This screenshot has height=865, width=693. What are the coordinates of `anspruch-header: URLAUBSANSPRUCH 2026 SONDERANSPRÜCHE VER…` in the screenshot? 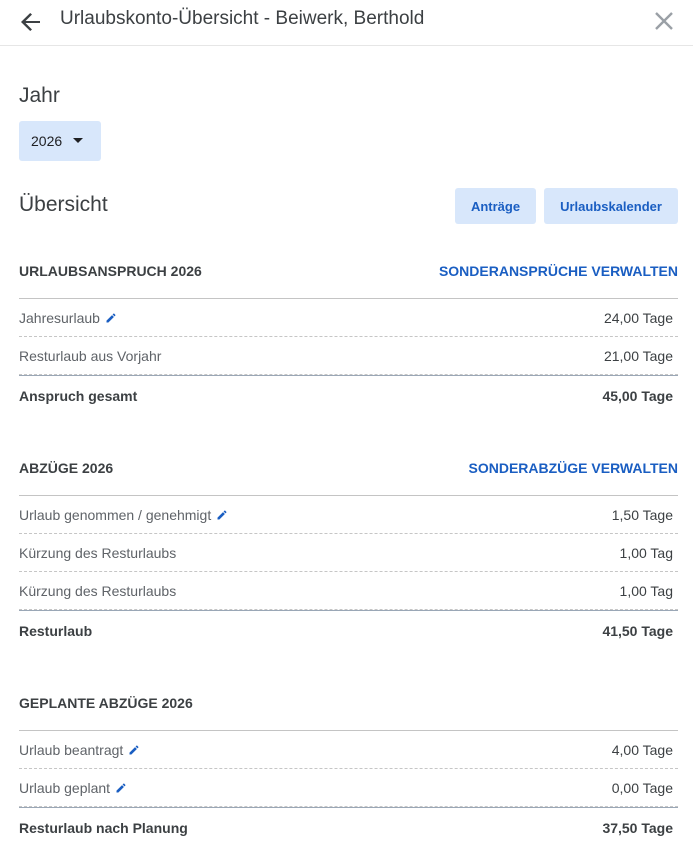 It's located at (348, 281).